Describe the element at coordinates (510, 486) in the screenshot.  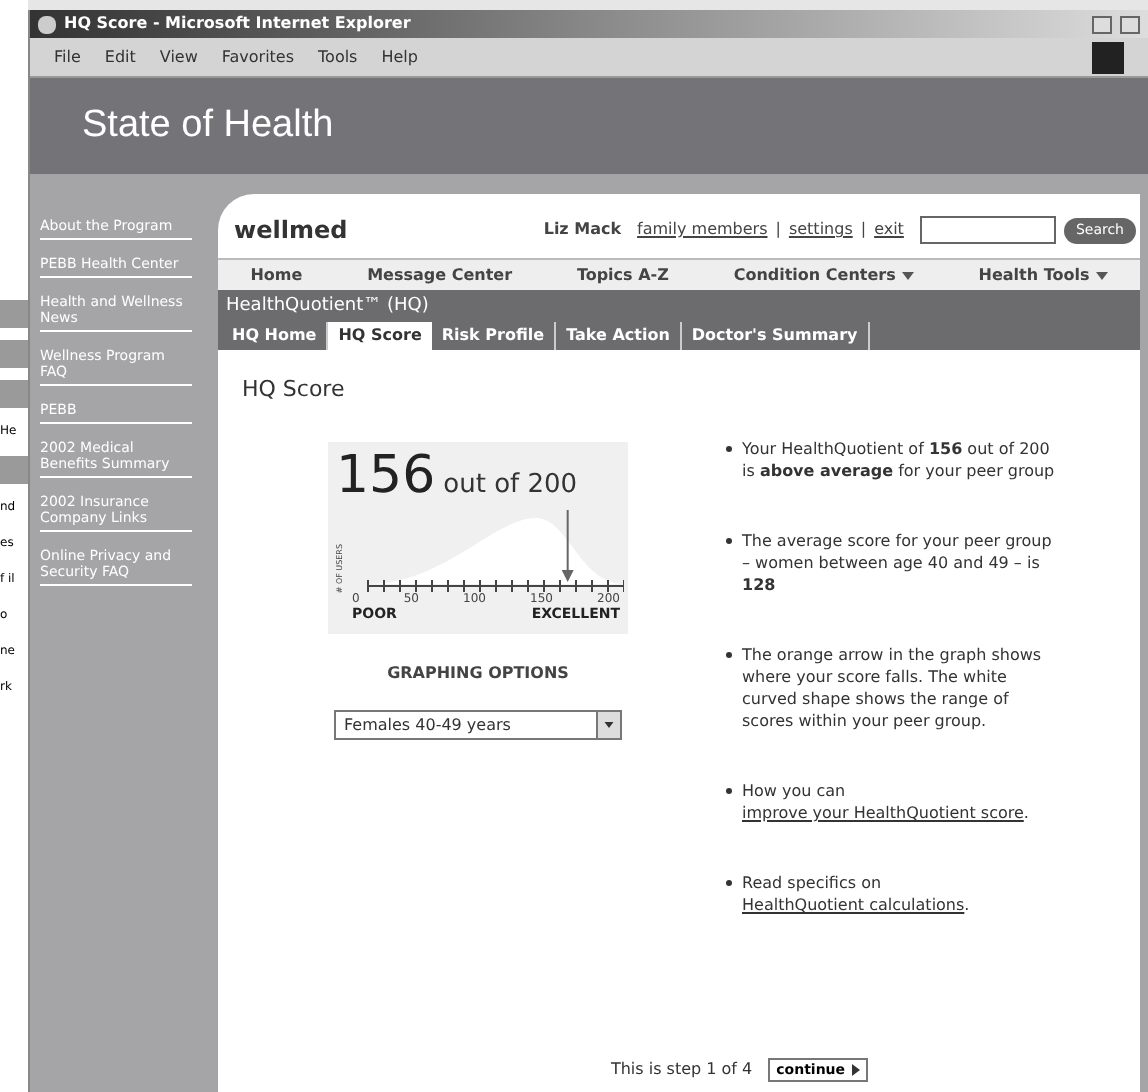
I see `score-out-of: out of 200` at that location.